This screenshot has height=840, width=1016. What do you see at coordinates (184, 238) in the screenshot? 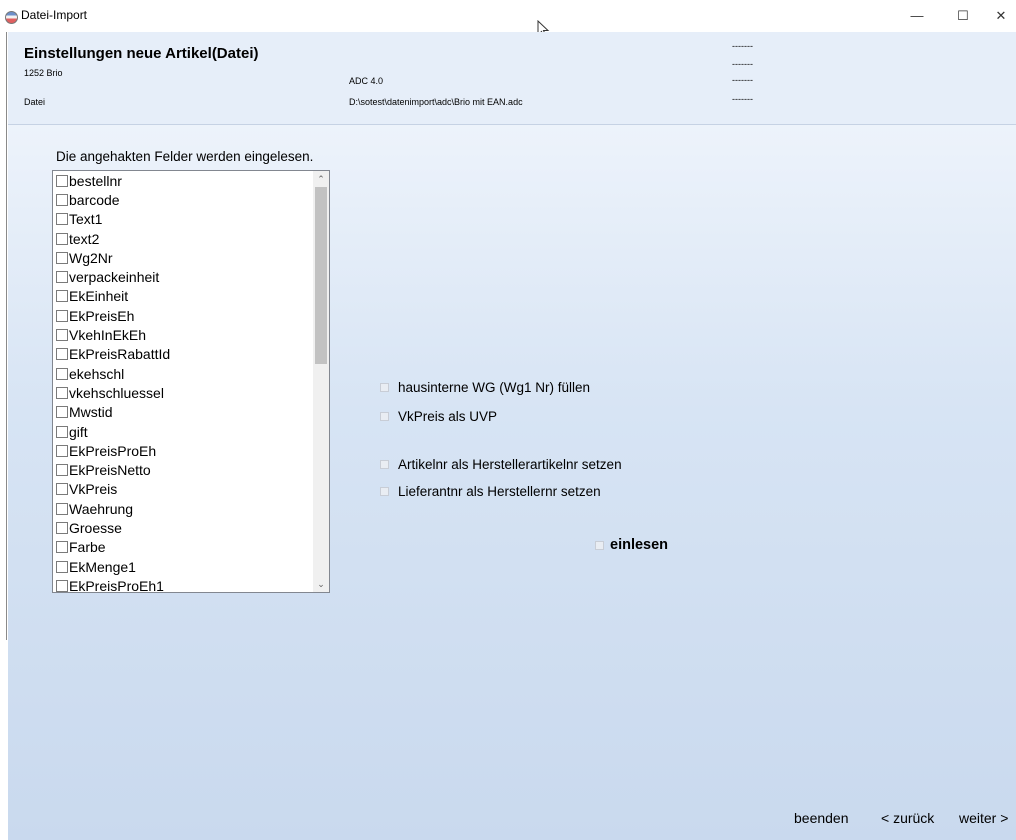
I see `list-item: text2` at bounding box center [184, 238].